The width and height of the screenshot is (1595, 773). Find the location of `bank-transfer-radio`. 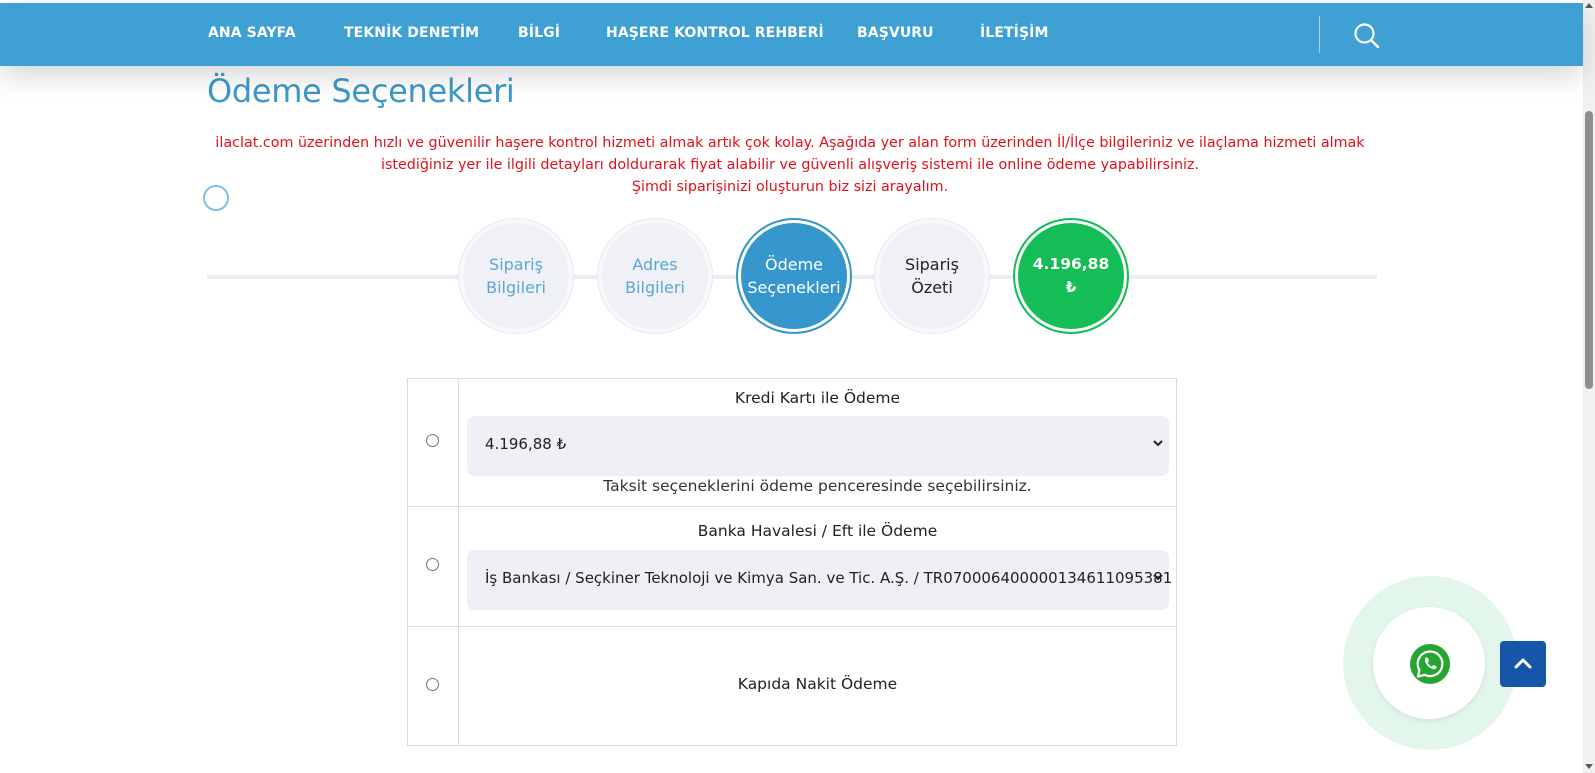

bank-transfer-radio is located at coordinates (432, 564).